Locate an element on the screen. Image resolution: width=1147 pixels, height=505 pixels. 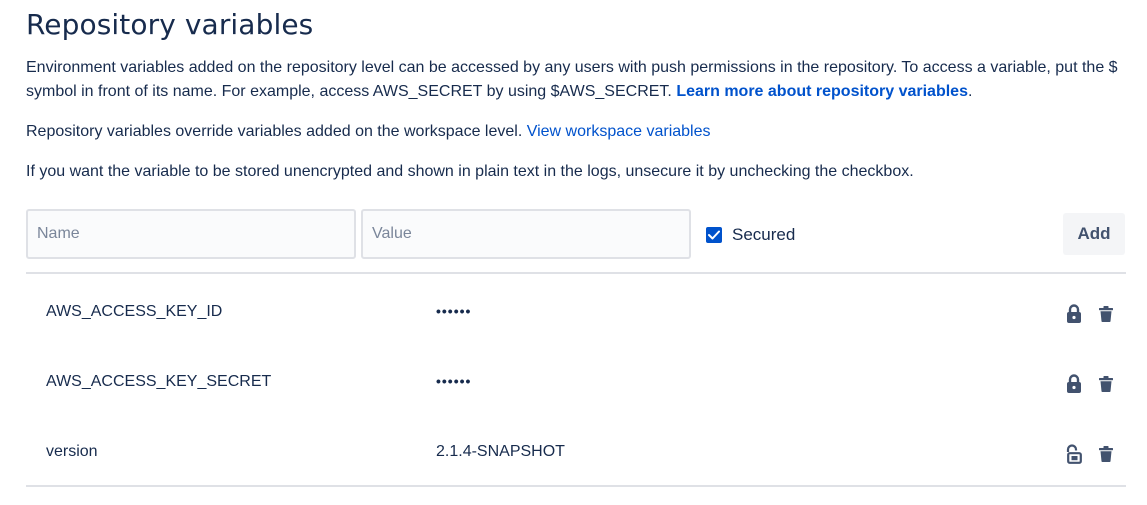
add-button: Add is located at coordinates (1094, 234).